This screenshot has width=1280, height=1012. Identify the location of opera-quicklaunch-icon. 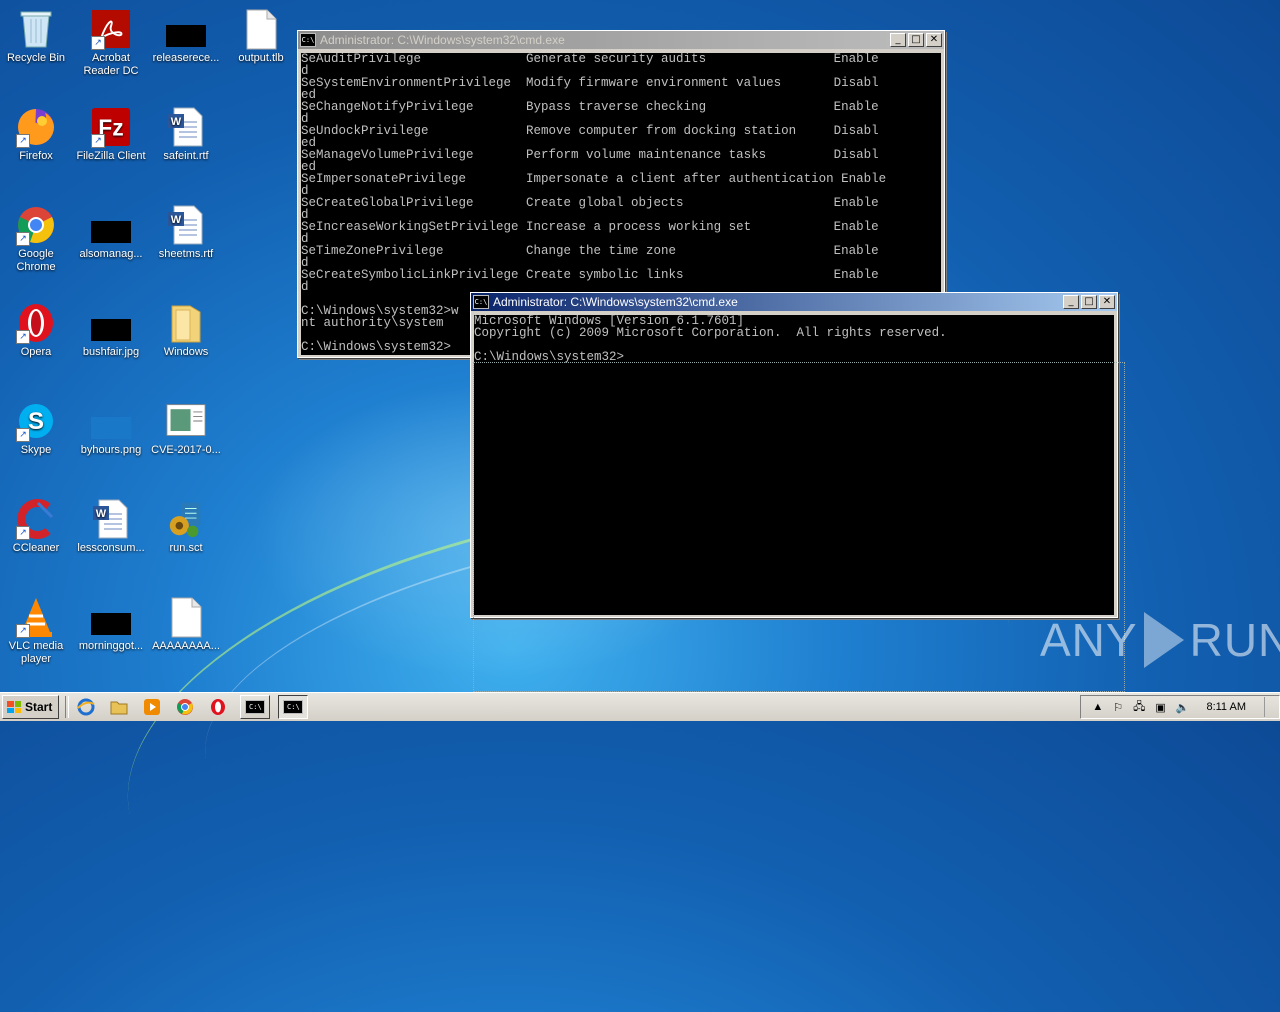
(218, 707).